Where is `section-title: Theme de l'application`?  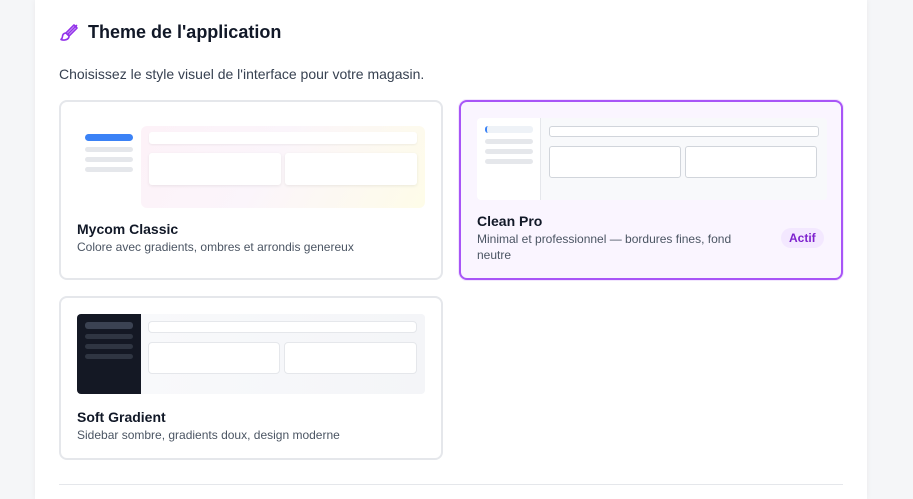
section-title: Theme de l'application is located at coordinates (185, 32).